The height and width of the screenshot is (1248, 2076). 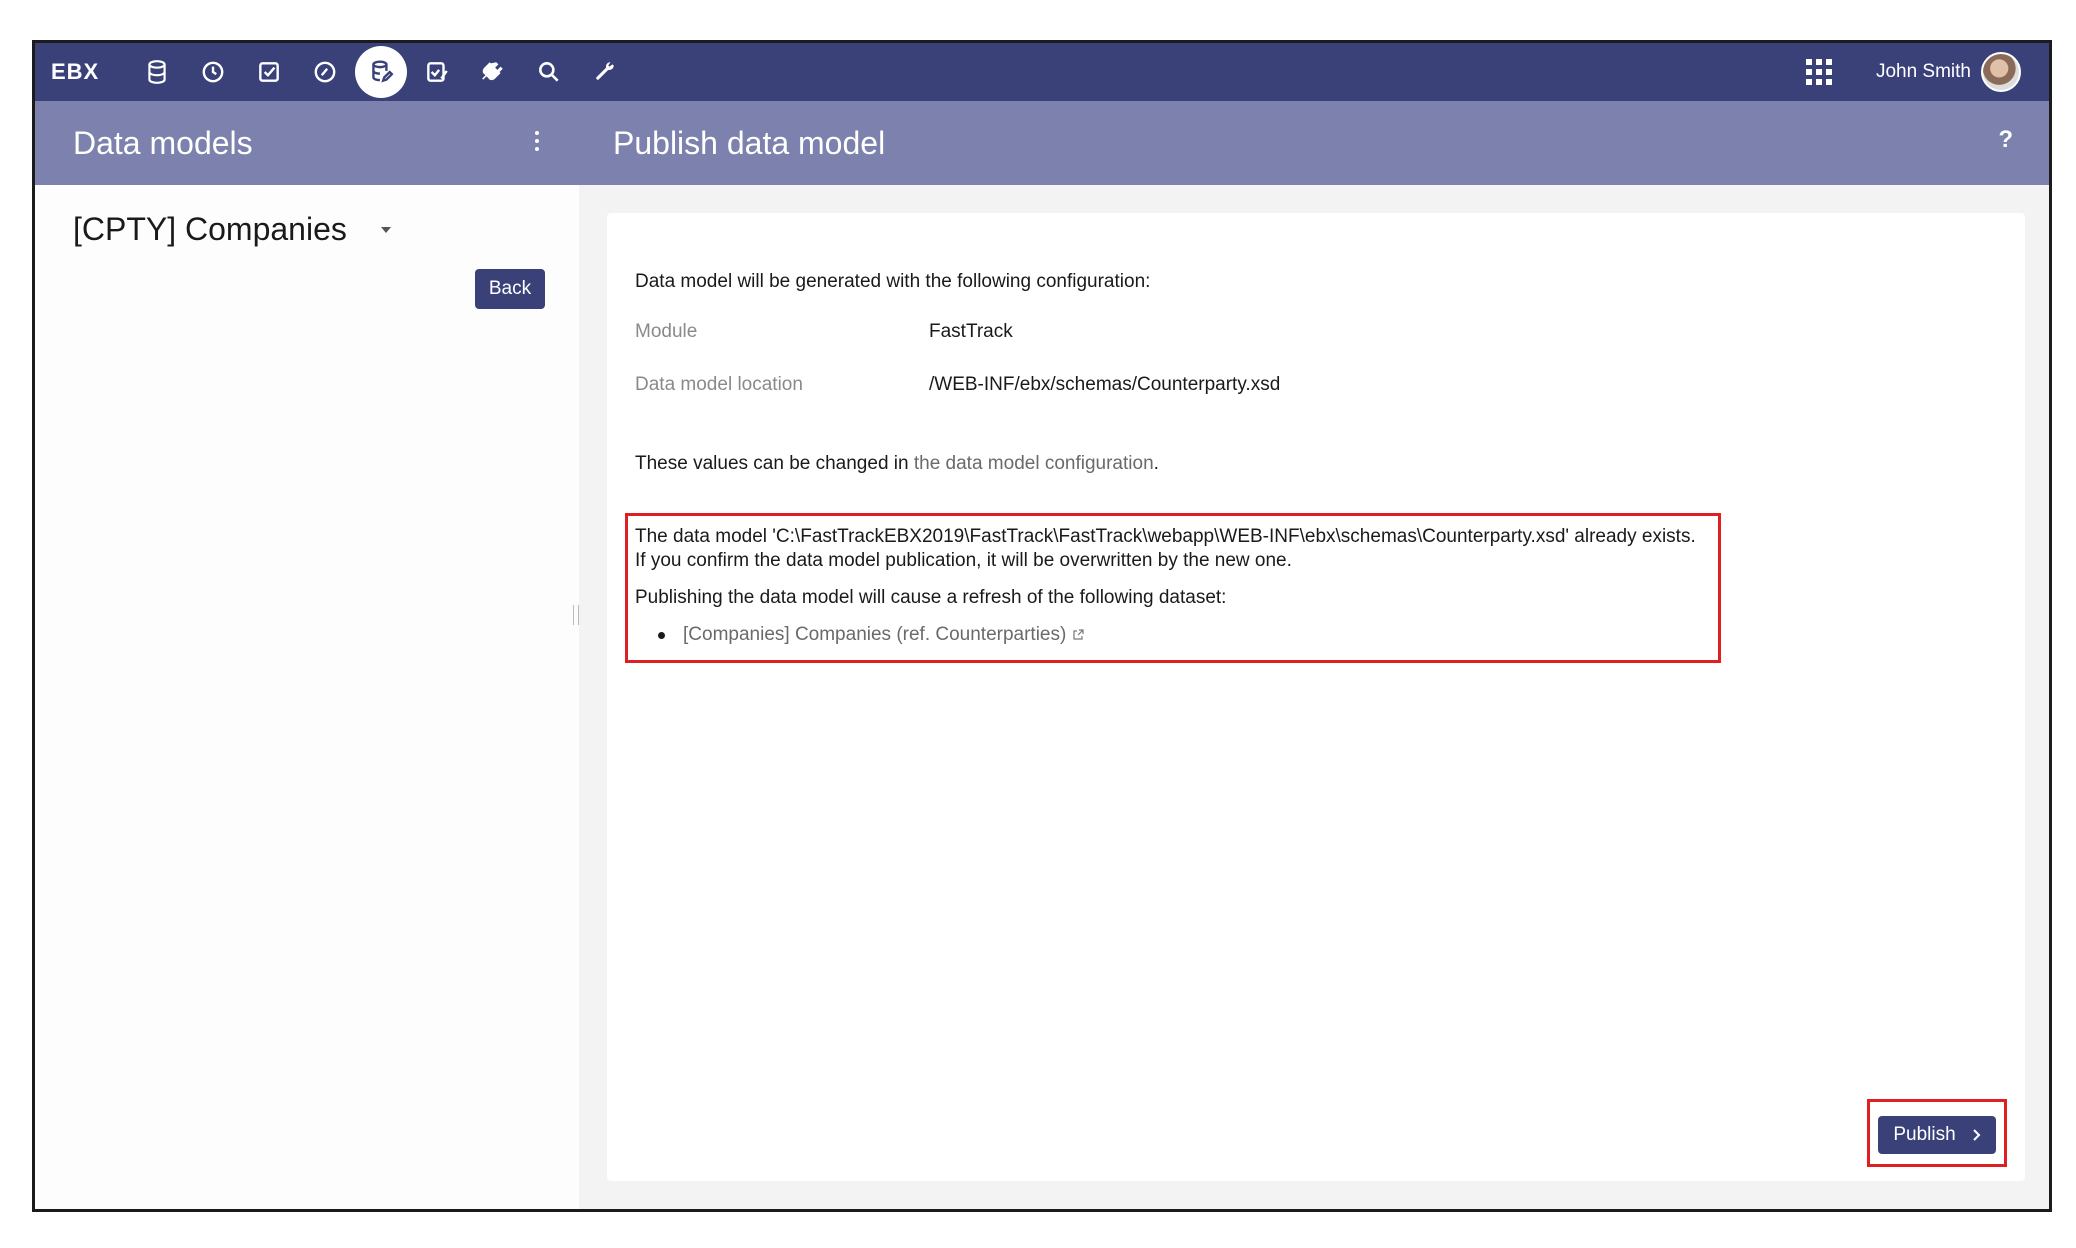 What do you see at coordinates (1923, 72) in the screenshot?
I see `user-name: John Smith` at bounding box center [1923, 72].